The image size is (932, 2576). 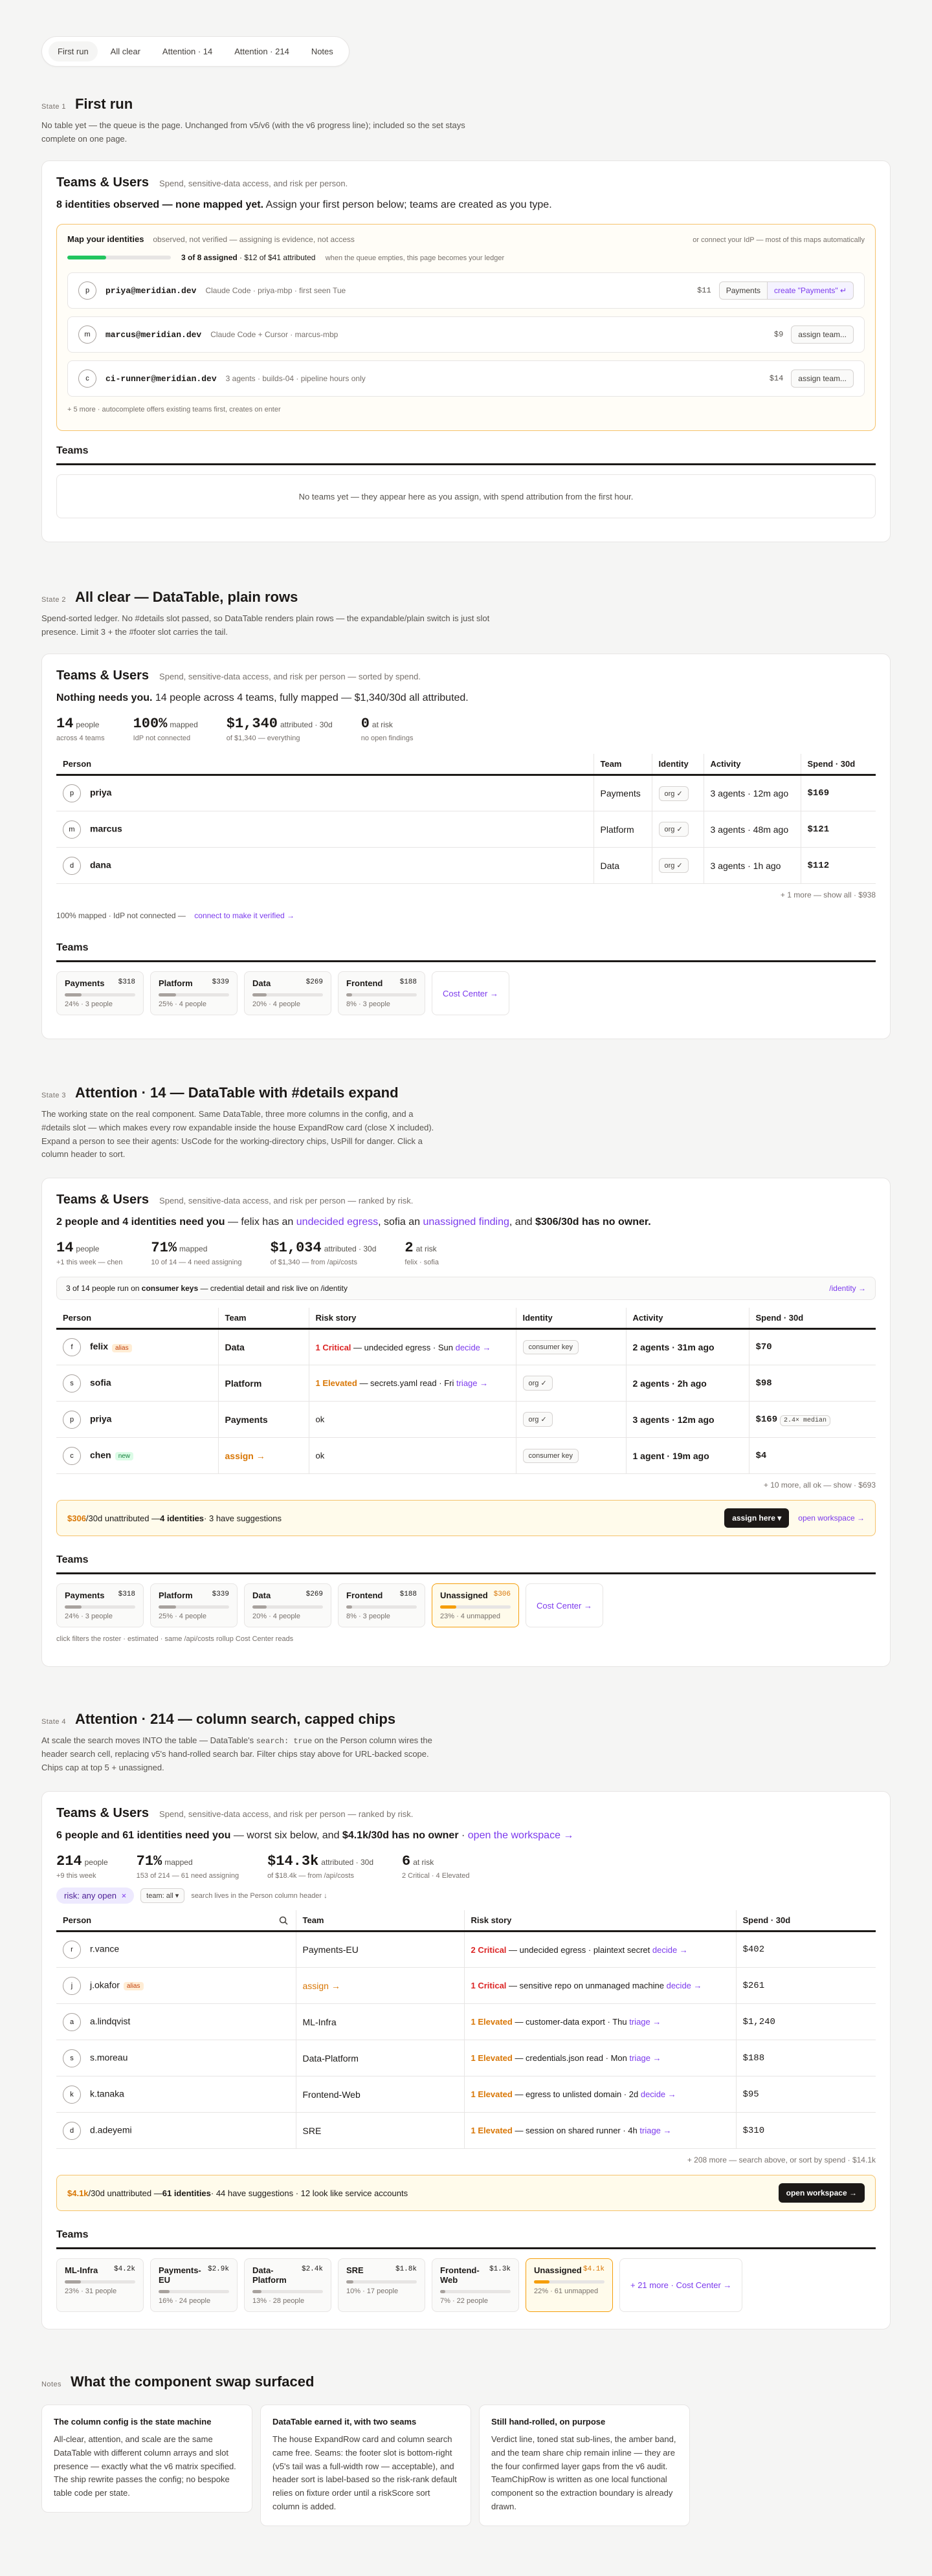 I want to click on tab-first-run: First run, so click(x=73, y=51).